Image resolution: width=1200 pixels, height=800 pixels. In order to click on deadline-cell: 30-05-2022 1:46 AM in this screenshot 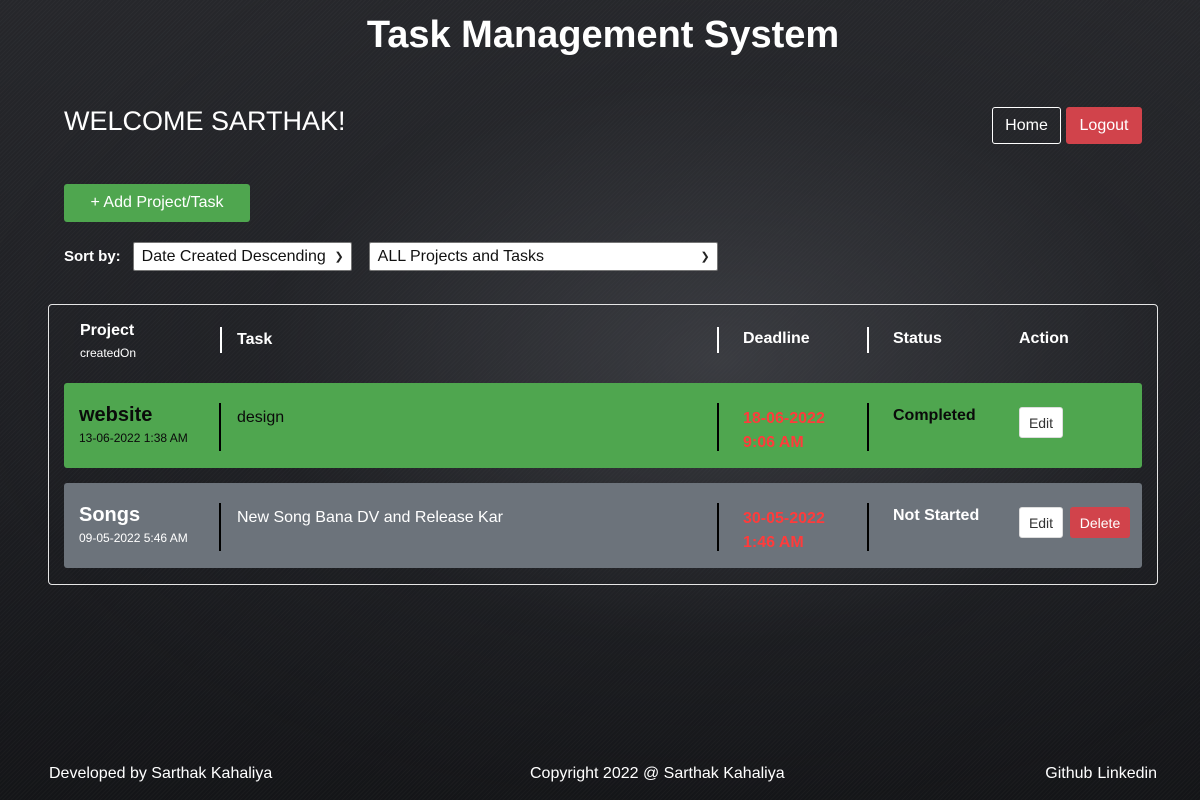, I will do `click(784, 531)`.